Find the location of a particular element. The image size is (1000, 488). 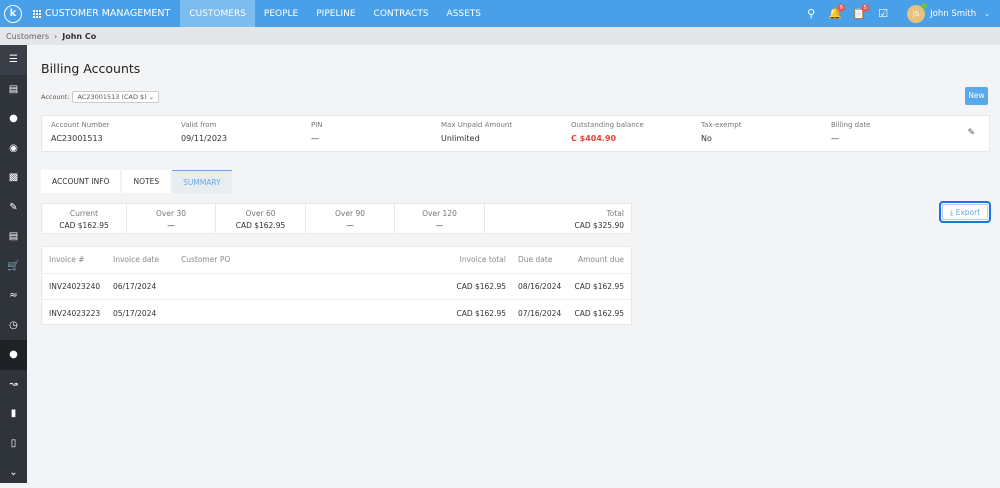

due-date: 07/16/2024 is located at coordinates (540, 313).